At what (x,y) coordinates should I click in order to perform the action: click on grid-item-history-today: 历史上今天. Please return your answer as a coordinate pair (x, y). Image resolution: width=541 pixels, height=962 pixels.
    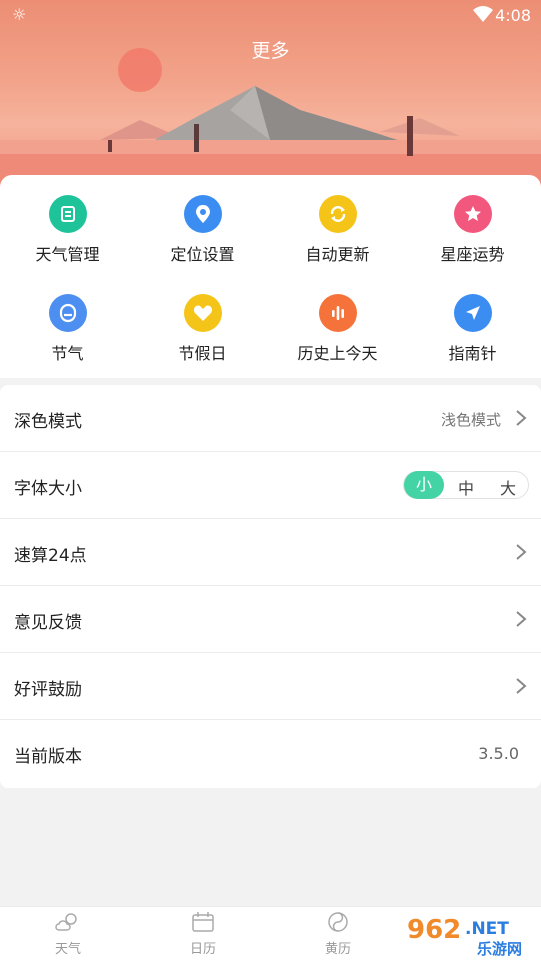
    Looking at the image, I should click on (337, 329).